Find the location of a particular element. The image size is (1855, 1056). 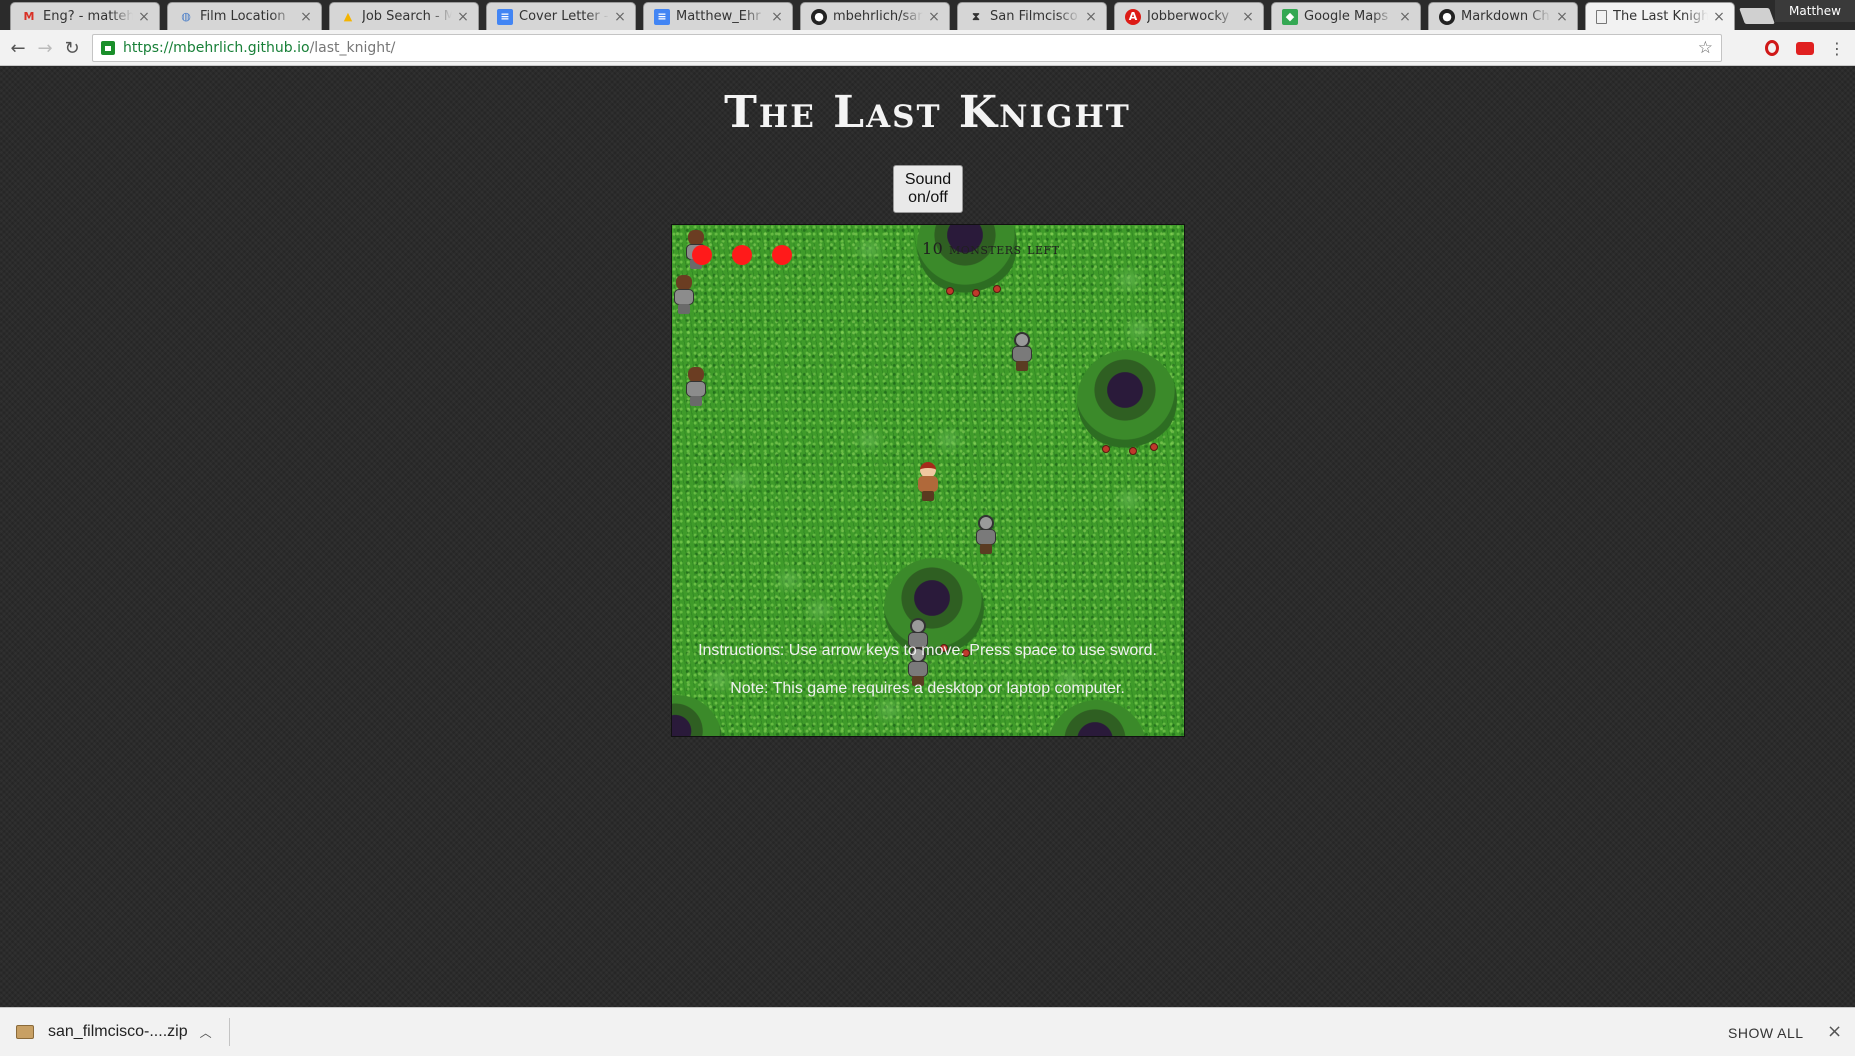

globe-icon: ◍ is located at coordinates (186, 16).